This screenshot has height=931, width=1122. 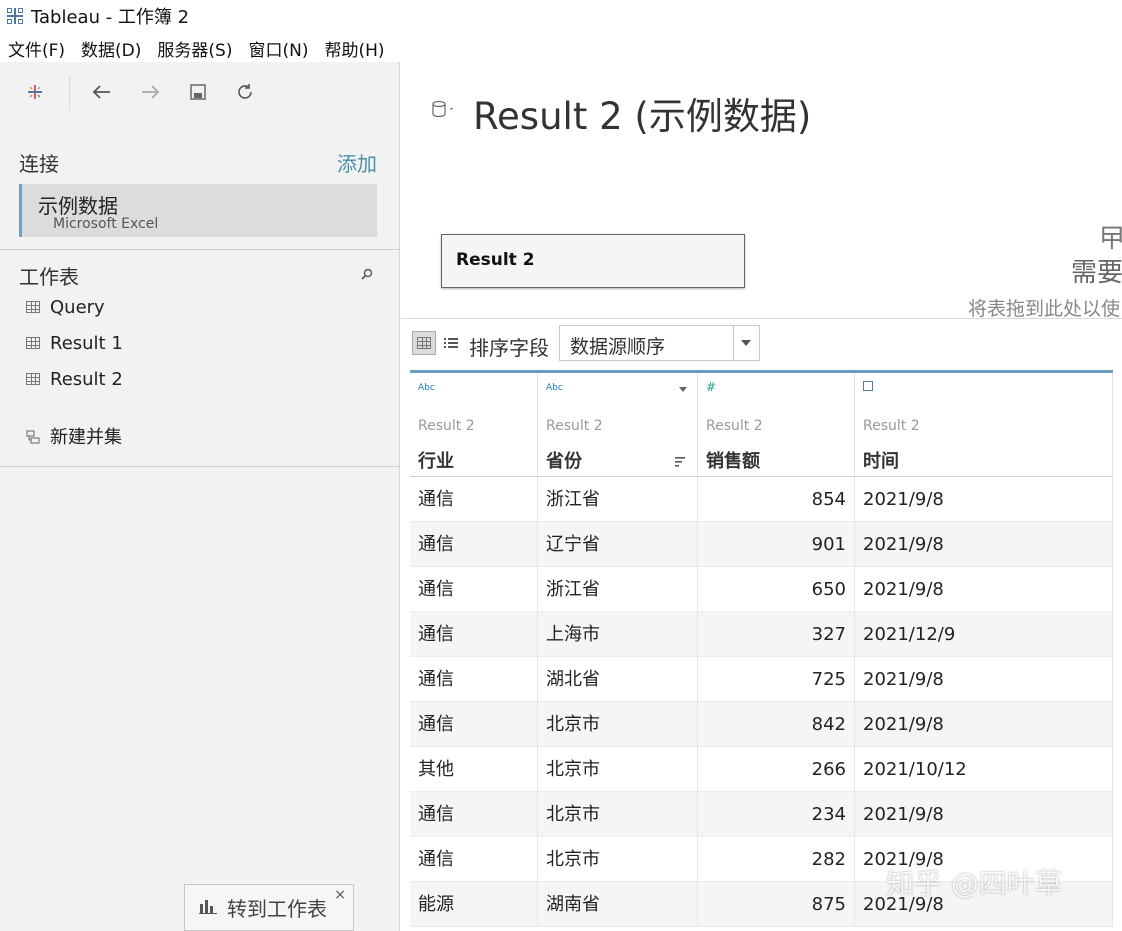 What do you see at coordinates (354, 48) in the screenshot?
I see `menu-help: 帮助(H)` at bounding box center [354, 48].